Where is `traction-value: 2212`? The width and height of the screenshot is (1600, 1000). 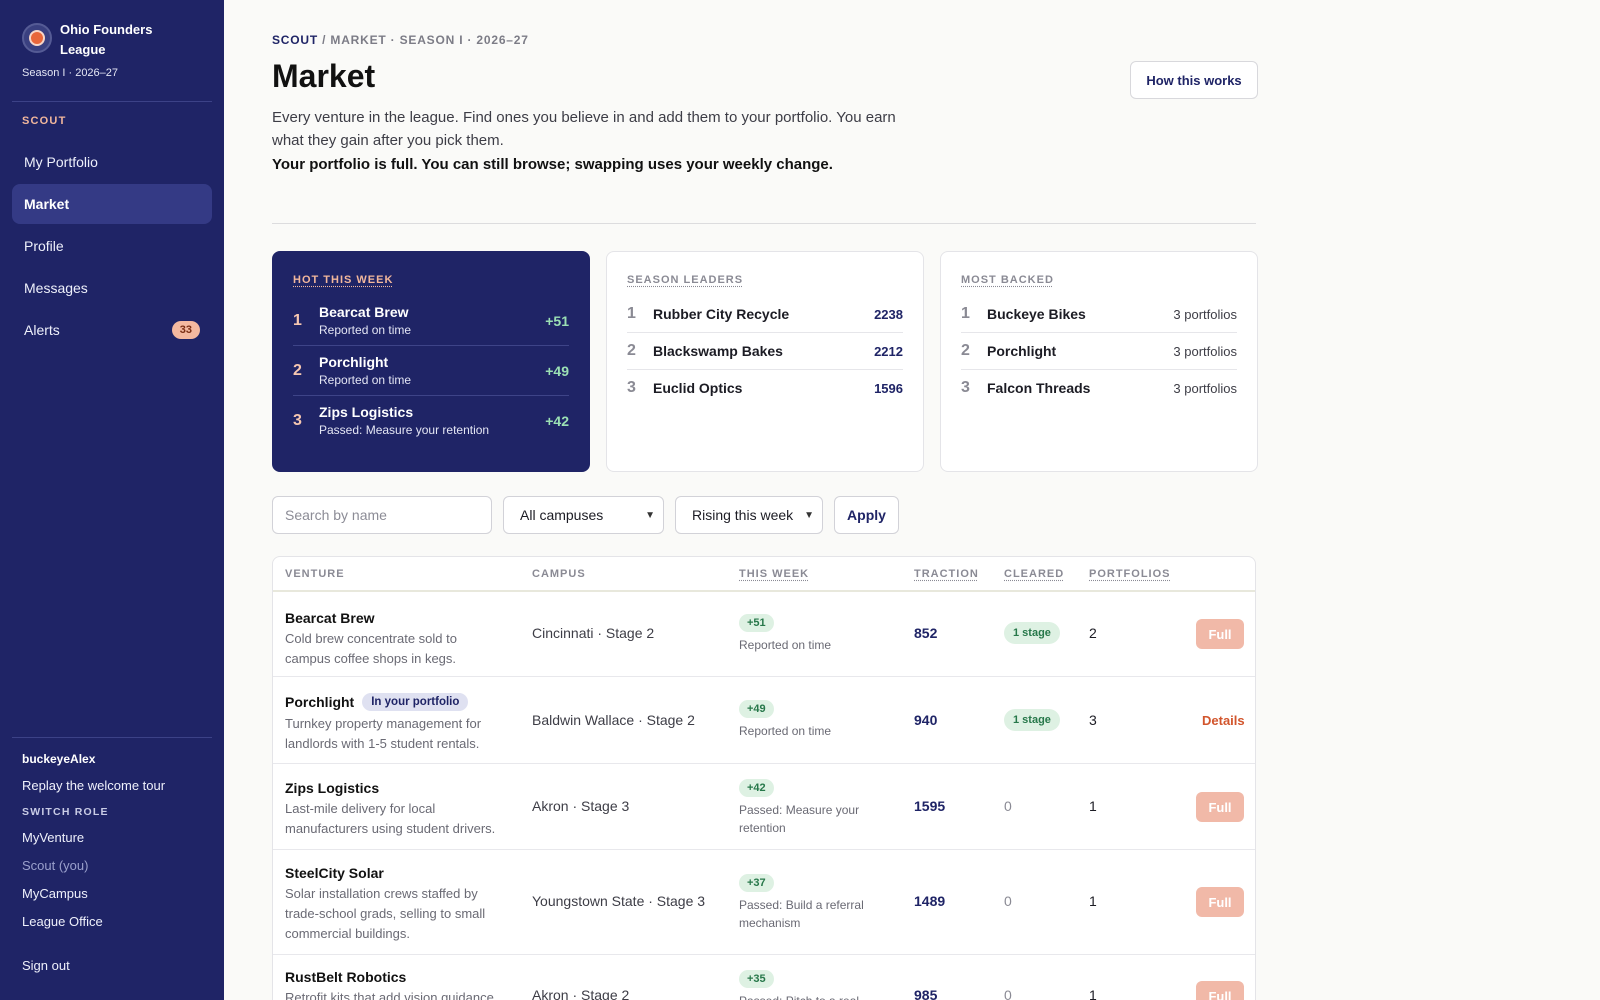
traction-value: 2212 is located at coordinates (888, 351).